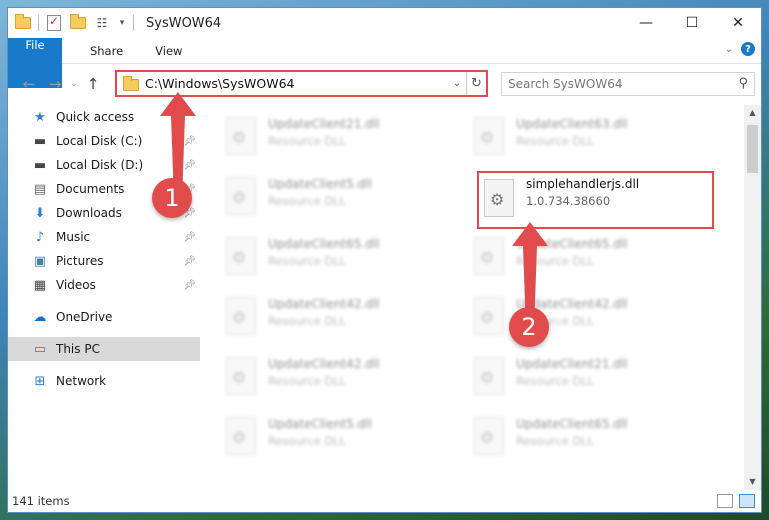 Image resolution: width=769 pixels, height=520 pixels. What do you see at coordinates (748, 49) in the screenshot?
I see `help-icon: ?` at bounding box center [748, 49].